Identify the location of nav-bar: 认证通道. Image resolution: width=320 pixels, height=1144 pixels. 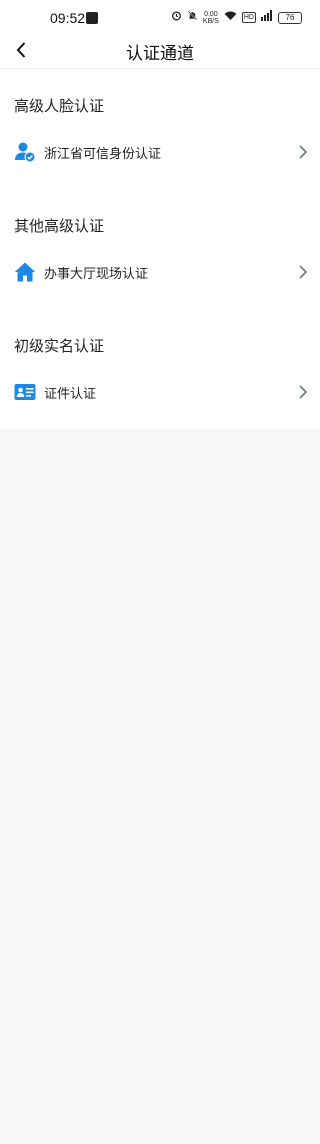
(160, 52).